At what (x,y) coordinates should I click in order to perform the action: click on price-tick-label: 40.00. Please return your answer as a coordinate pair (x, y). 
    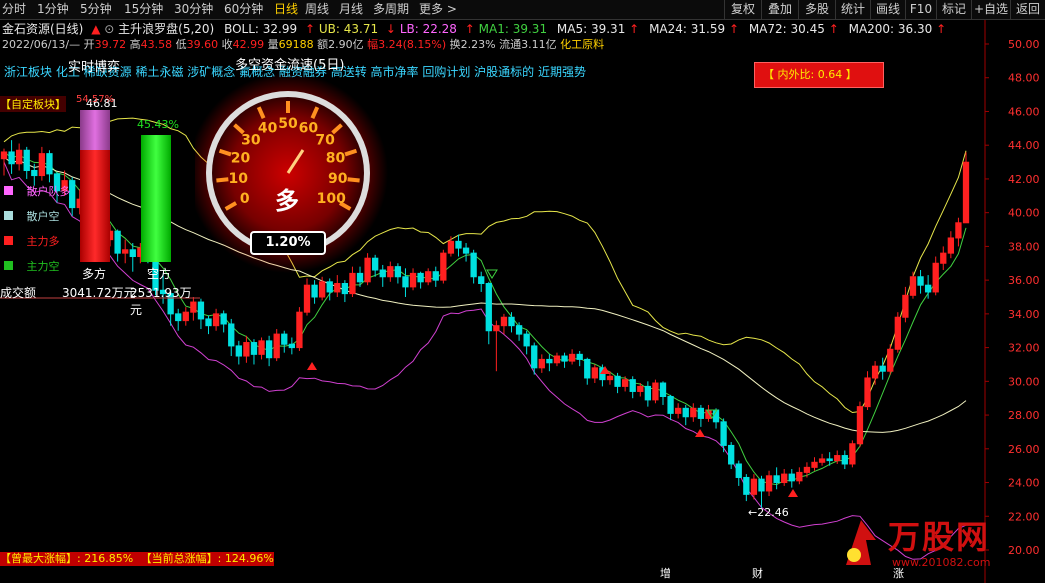
    Looking at the image, I should click on (1024, 213).